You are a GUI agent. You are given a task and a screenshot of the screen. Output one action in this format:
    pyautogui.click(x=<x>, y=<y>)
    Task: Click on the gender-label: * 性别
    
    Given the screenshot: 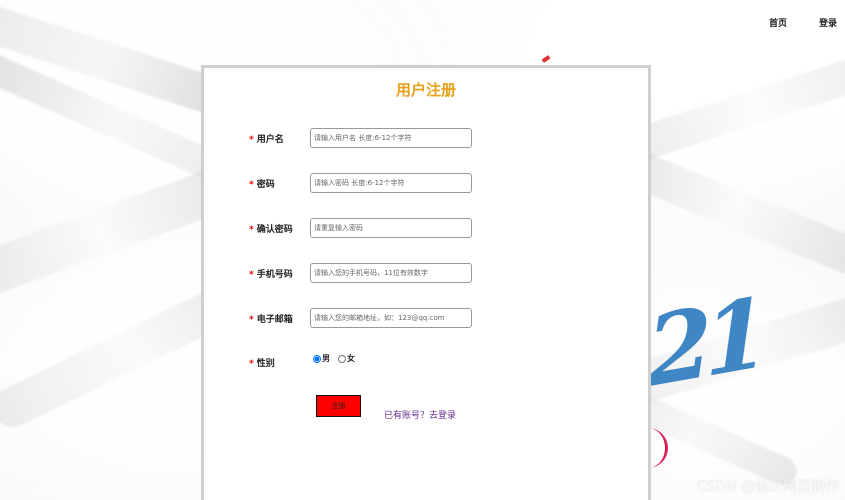 What is the action you would take?
    pyautogui.click(x=262, y=362)
    